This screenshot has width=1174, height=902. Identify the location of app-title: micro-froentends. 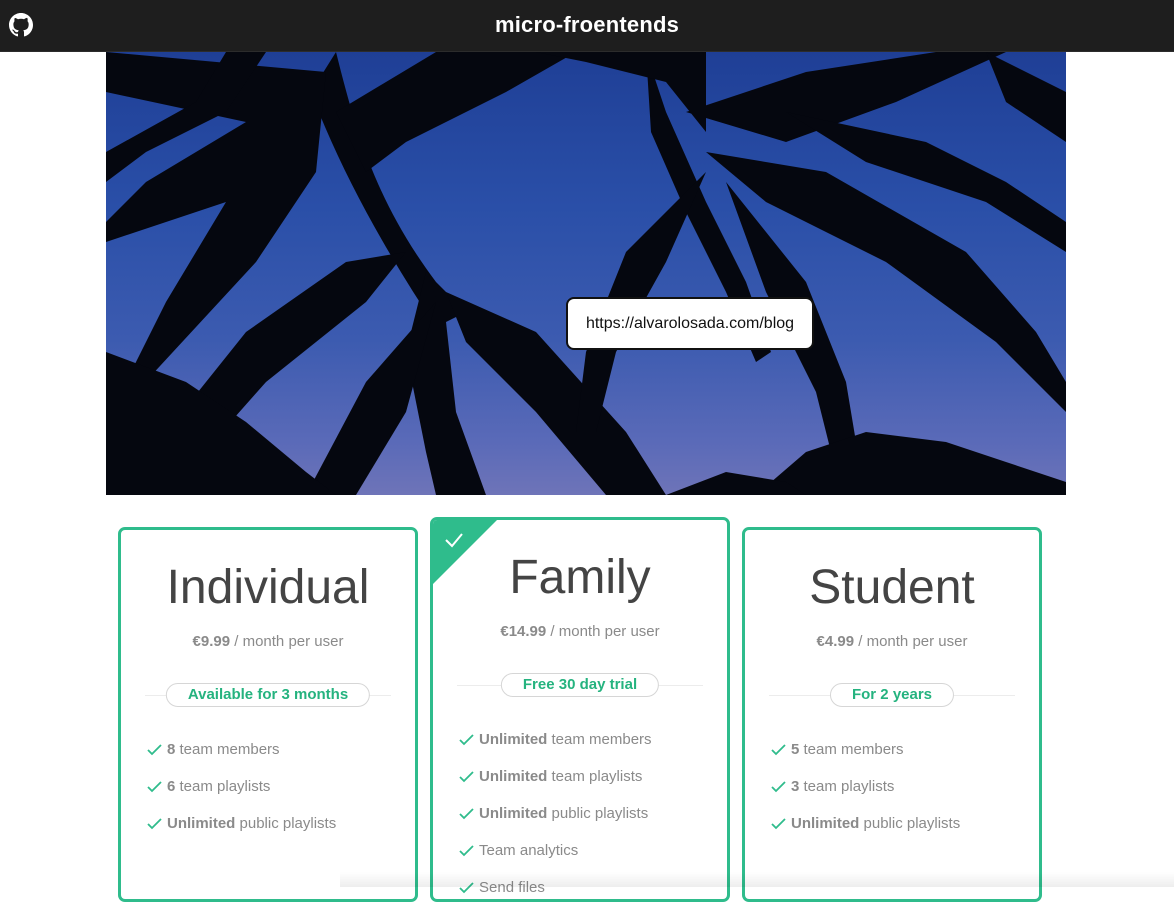
(587, 24).